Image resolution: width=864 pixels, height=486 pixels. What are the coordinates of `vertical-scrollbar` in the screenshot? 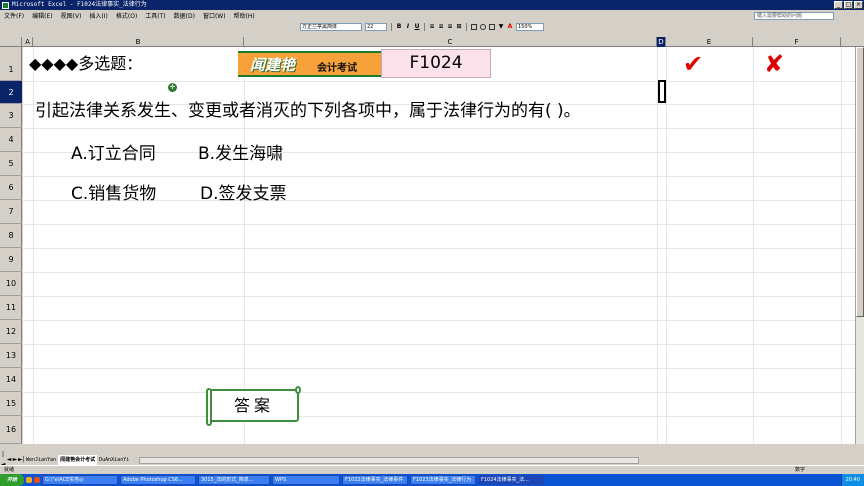 It's located at (859, 245).